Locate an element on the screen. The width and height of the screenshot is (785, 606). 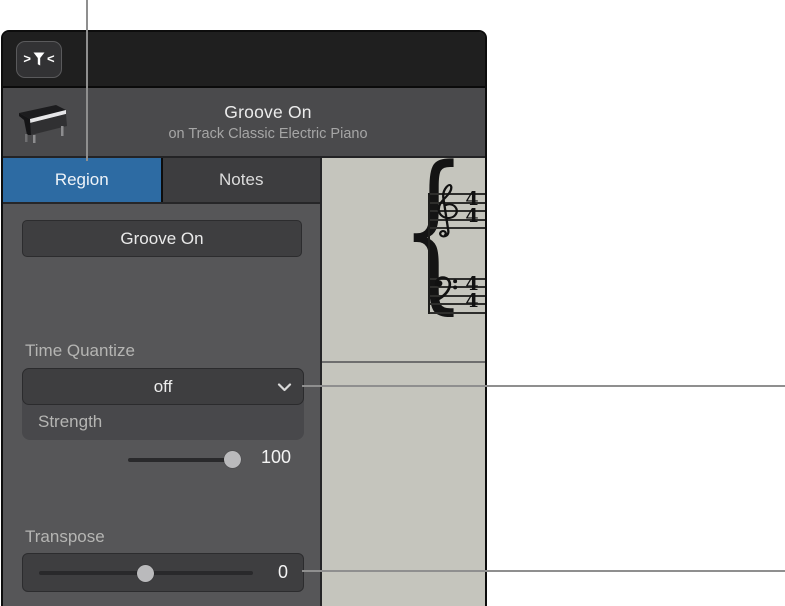
transpose-control: 0 is located at coordinates (163, 572).